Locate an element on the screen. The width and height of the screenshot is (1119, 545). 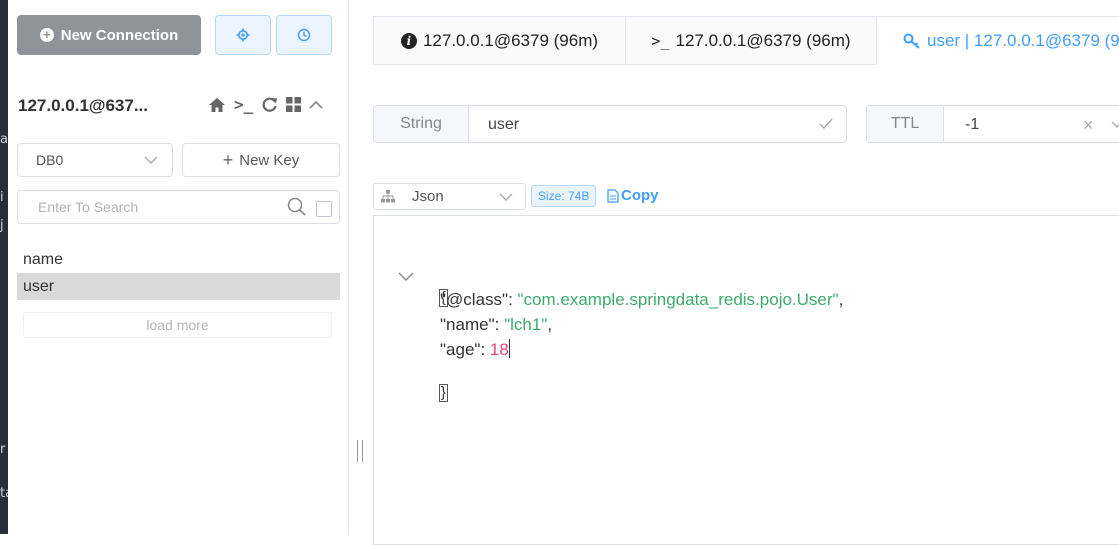
key-search is located at coordinates (178, 207).